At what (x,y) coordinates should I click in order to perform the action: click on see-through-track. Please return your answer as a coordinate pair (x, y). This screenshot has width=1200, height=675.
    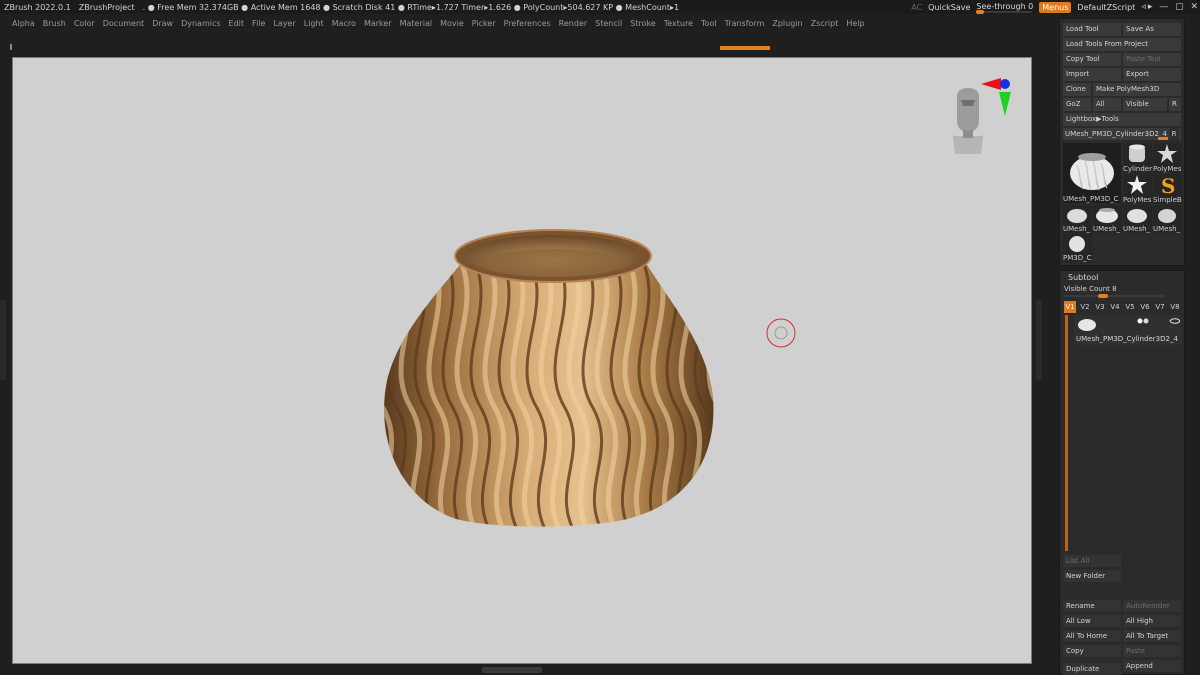
    Looking at the image, I should click on (1004, 11).